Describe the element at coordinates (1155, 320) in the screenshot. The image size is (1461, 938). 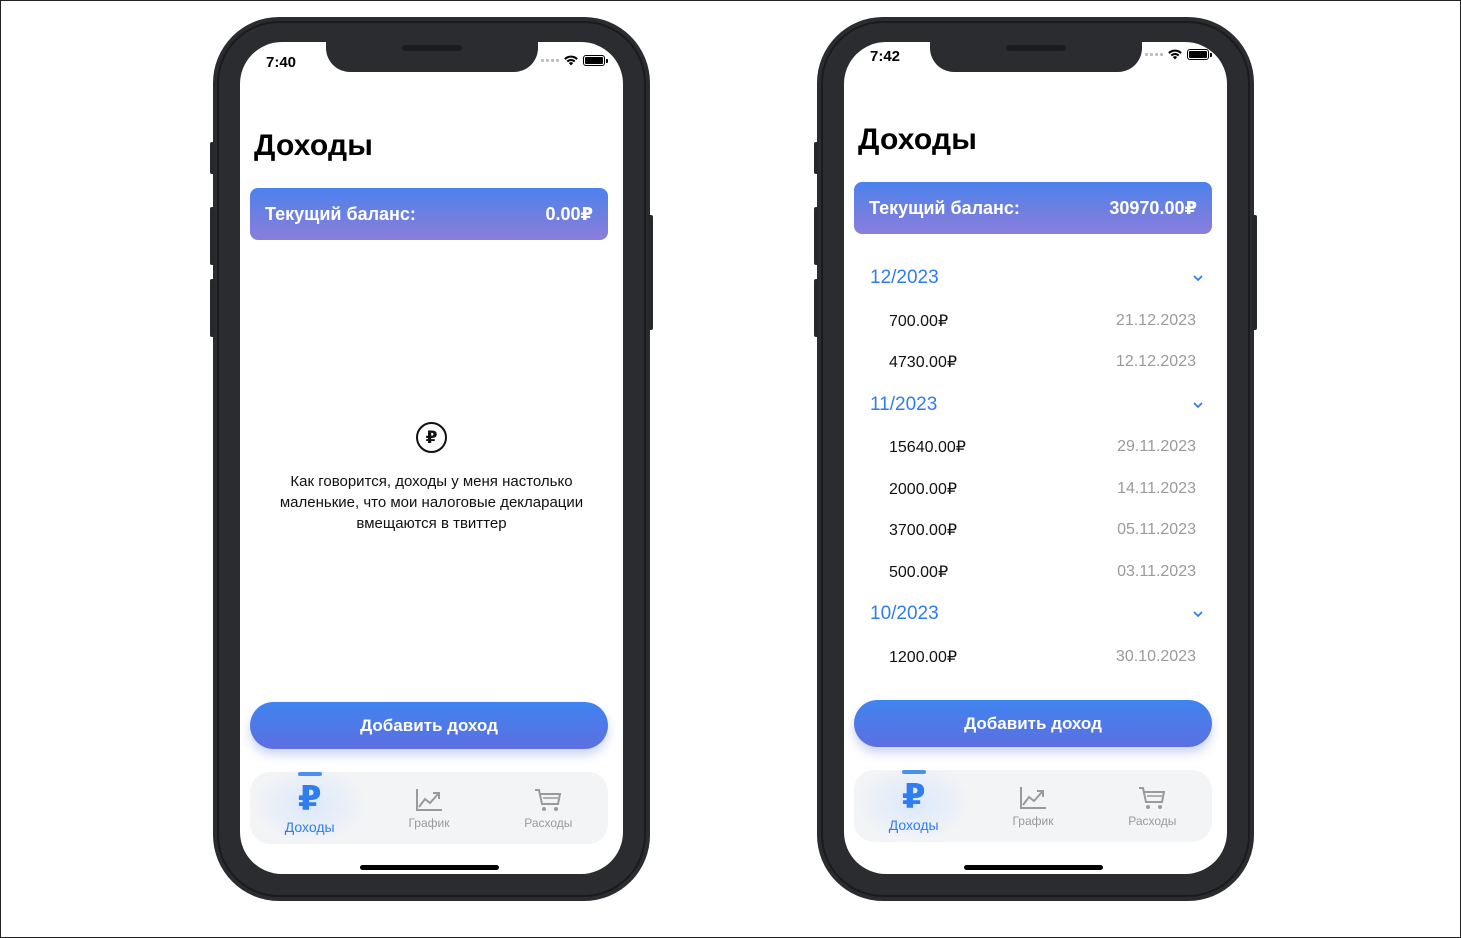
I see `income-date: 21.12.2023` at that location.